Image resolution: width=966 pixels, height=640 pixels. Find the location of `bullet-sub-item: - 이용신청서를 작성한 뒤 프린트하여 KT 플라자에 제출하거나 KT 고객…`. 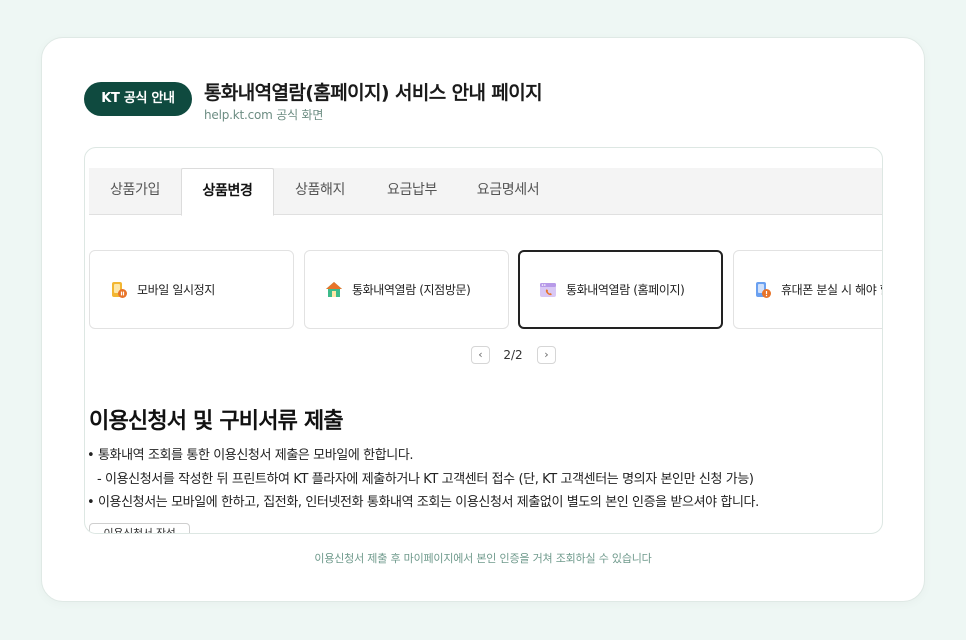

bullet-sub-item: - 이용신청서를 작성한 뒤 프린트하여 KT 플라자에 제출하거나 KT 고객… is located at coordinates (425, 479).